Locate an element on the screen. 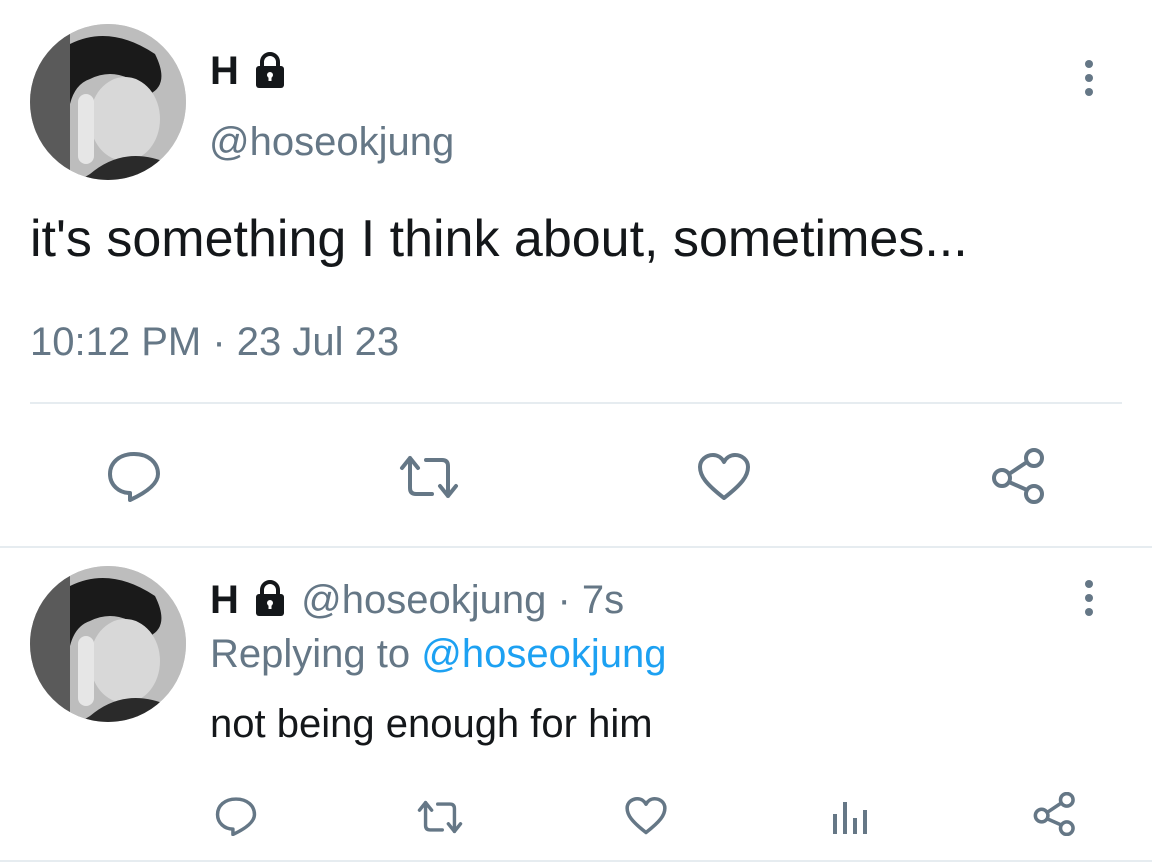  author-row: H is located at coordinates (250, 73).